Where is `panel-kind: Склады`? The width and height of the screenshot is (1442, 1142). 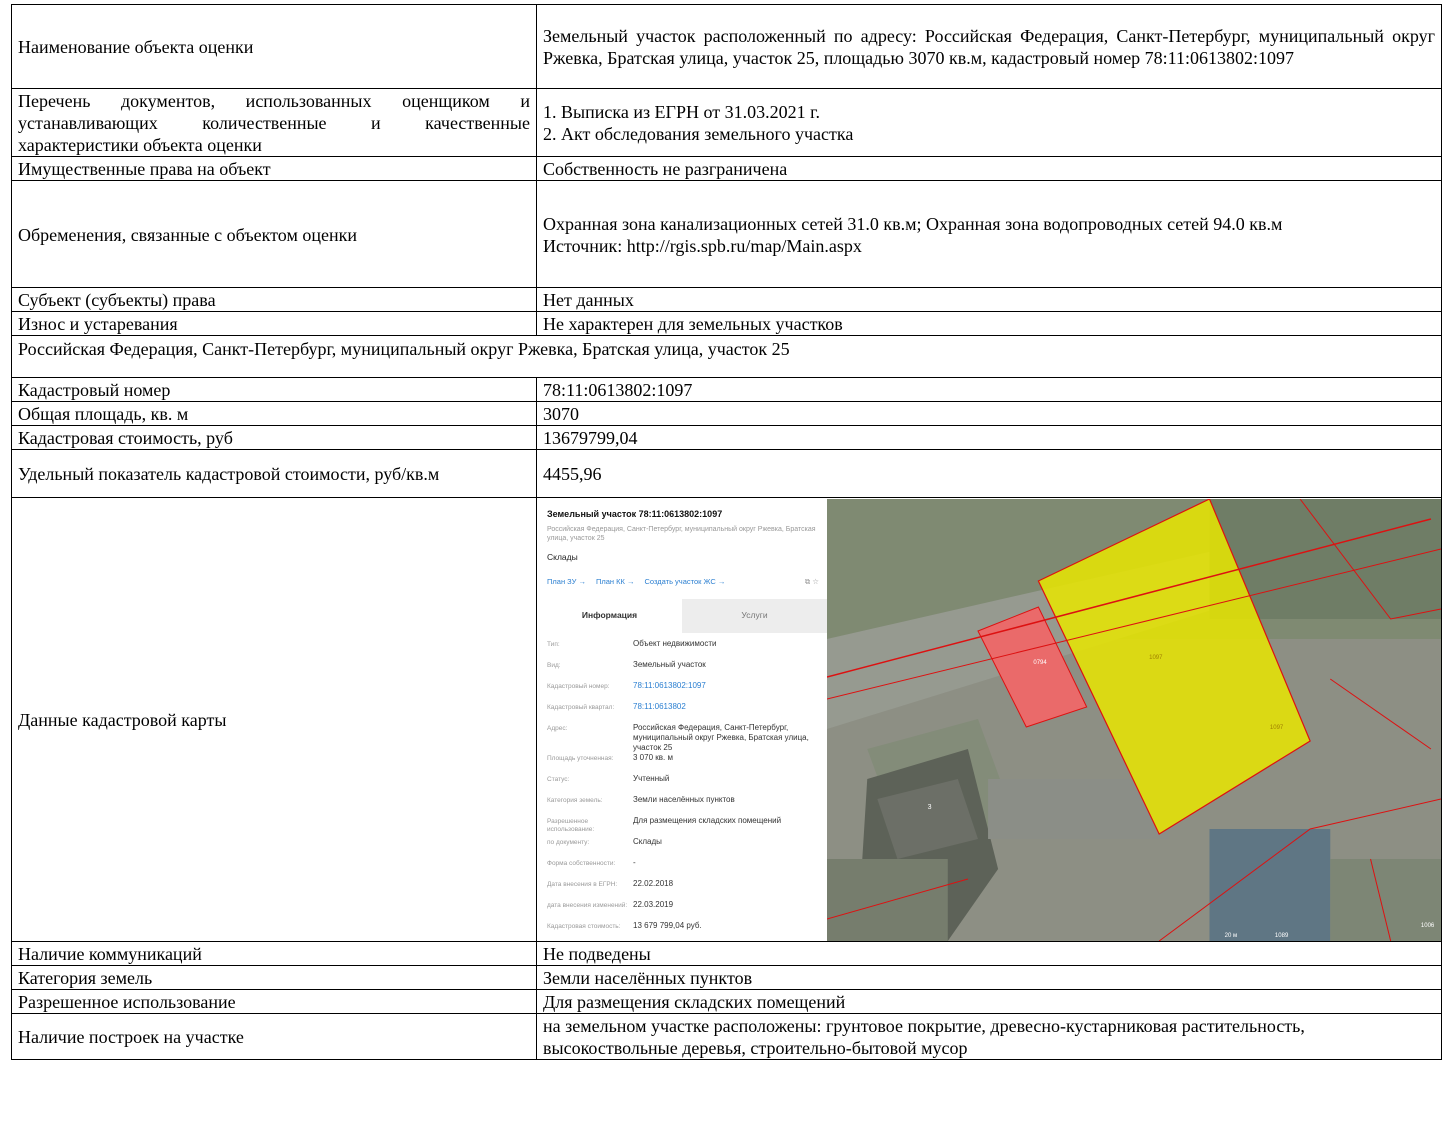
panel-kind: Склады is located at coordinates (562, 556).